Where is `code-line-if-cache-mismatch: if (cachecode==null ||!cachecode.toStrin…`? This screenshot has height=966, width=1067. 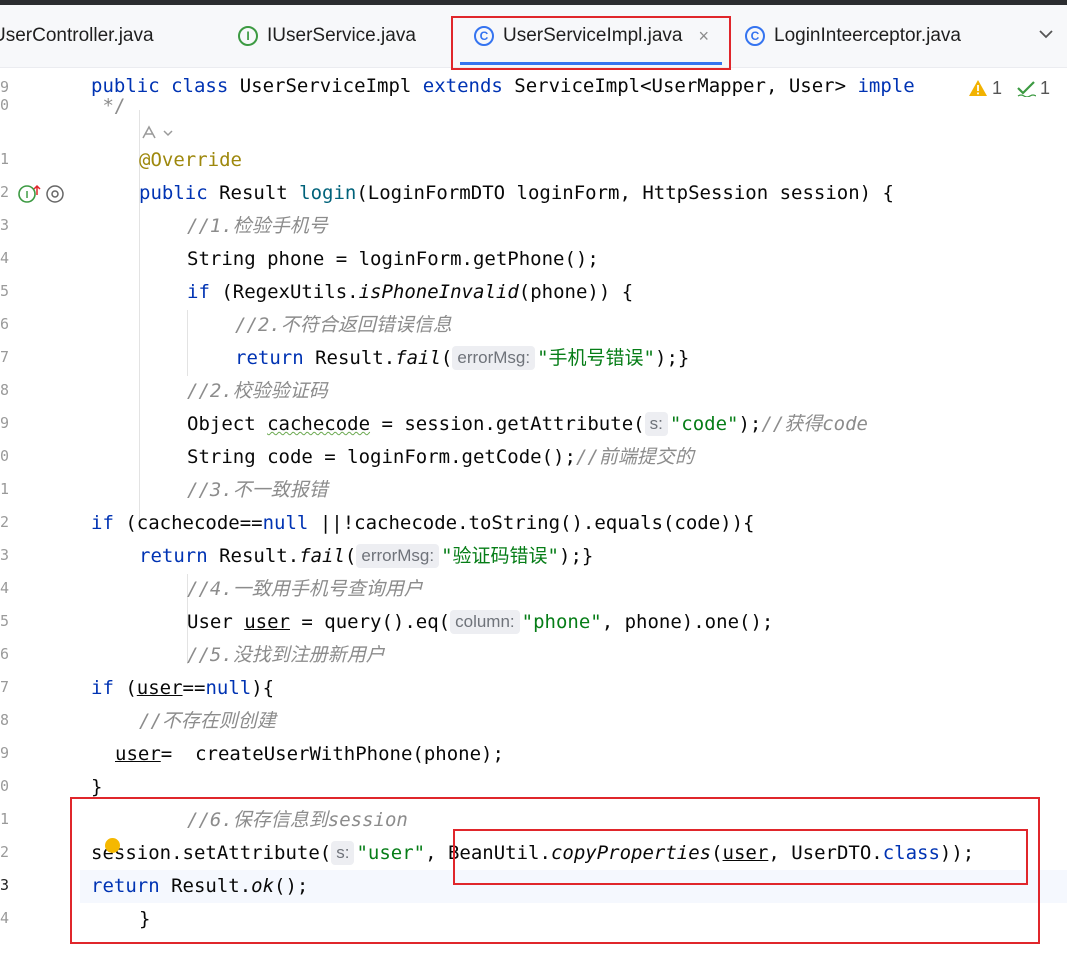 code-line-if-cache-mismatch: if (cachecode==null ||!cachecode.toStrin… is located at coordinates (423, 523).